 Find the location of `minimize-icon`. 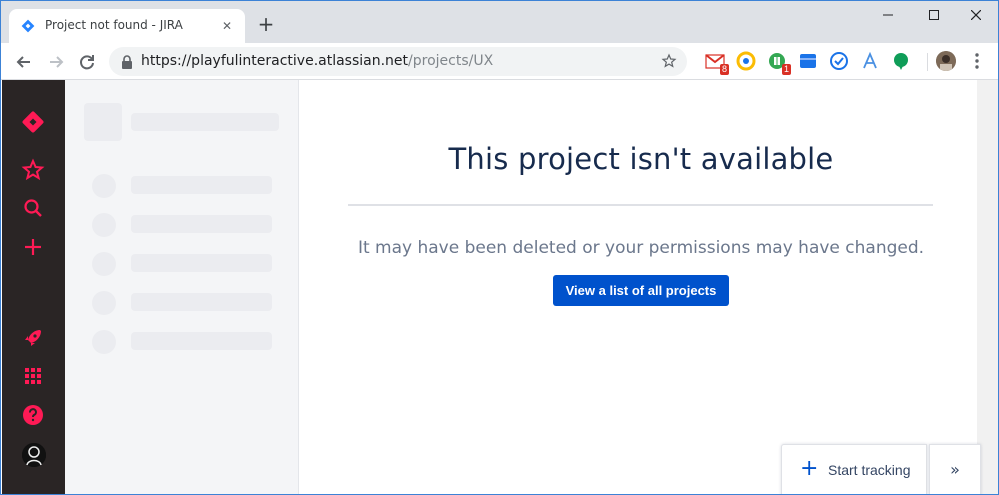

minimize-icon is located at coordinates (888, 15).